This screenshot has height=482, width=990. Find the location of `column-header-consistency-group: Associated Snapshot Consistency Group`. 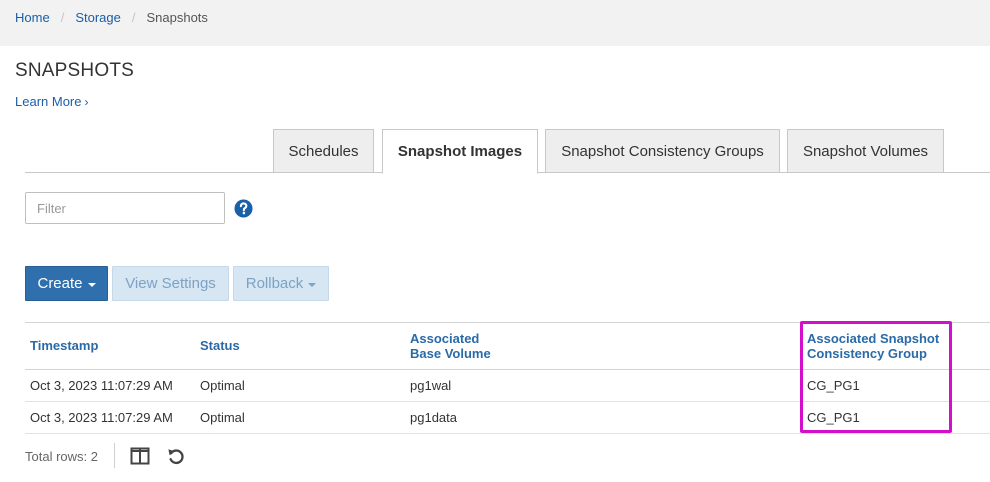

column-header-consistency-group: Associated Snapshot Consistency Group is located at coordinates (873, 346).